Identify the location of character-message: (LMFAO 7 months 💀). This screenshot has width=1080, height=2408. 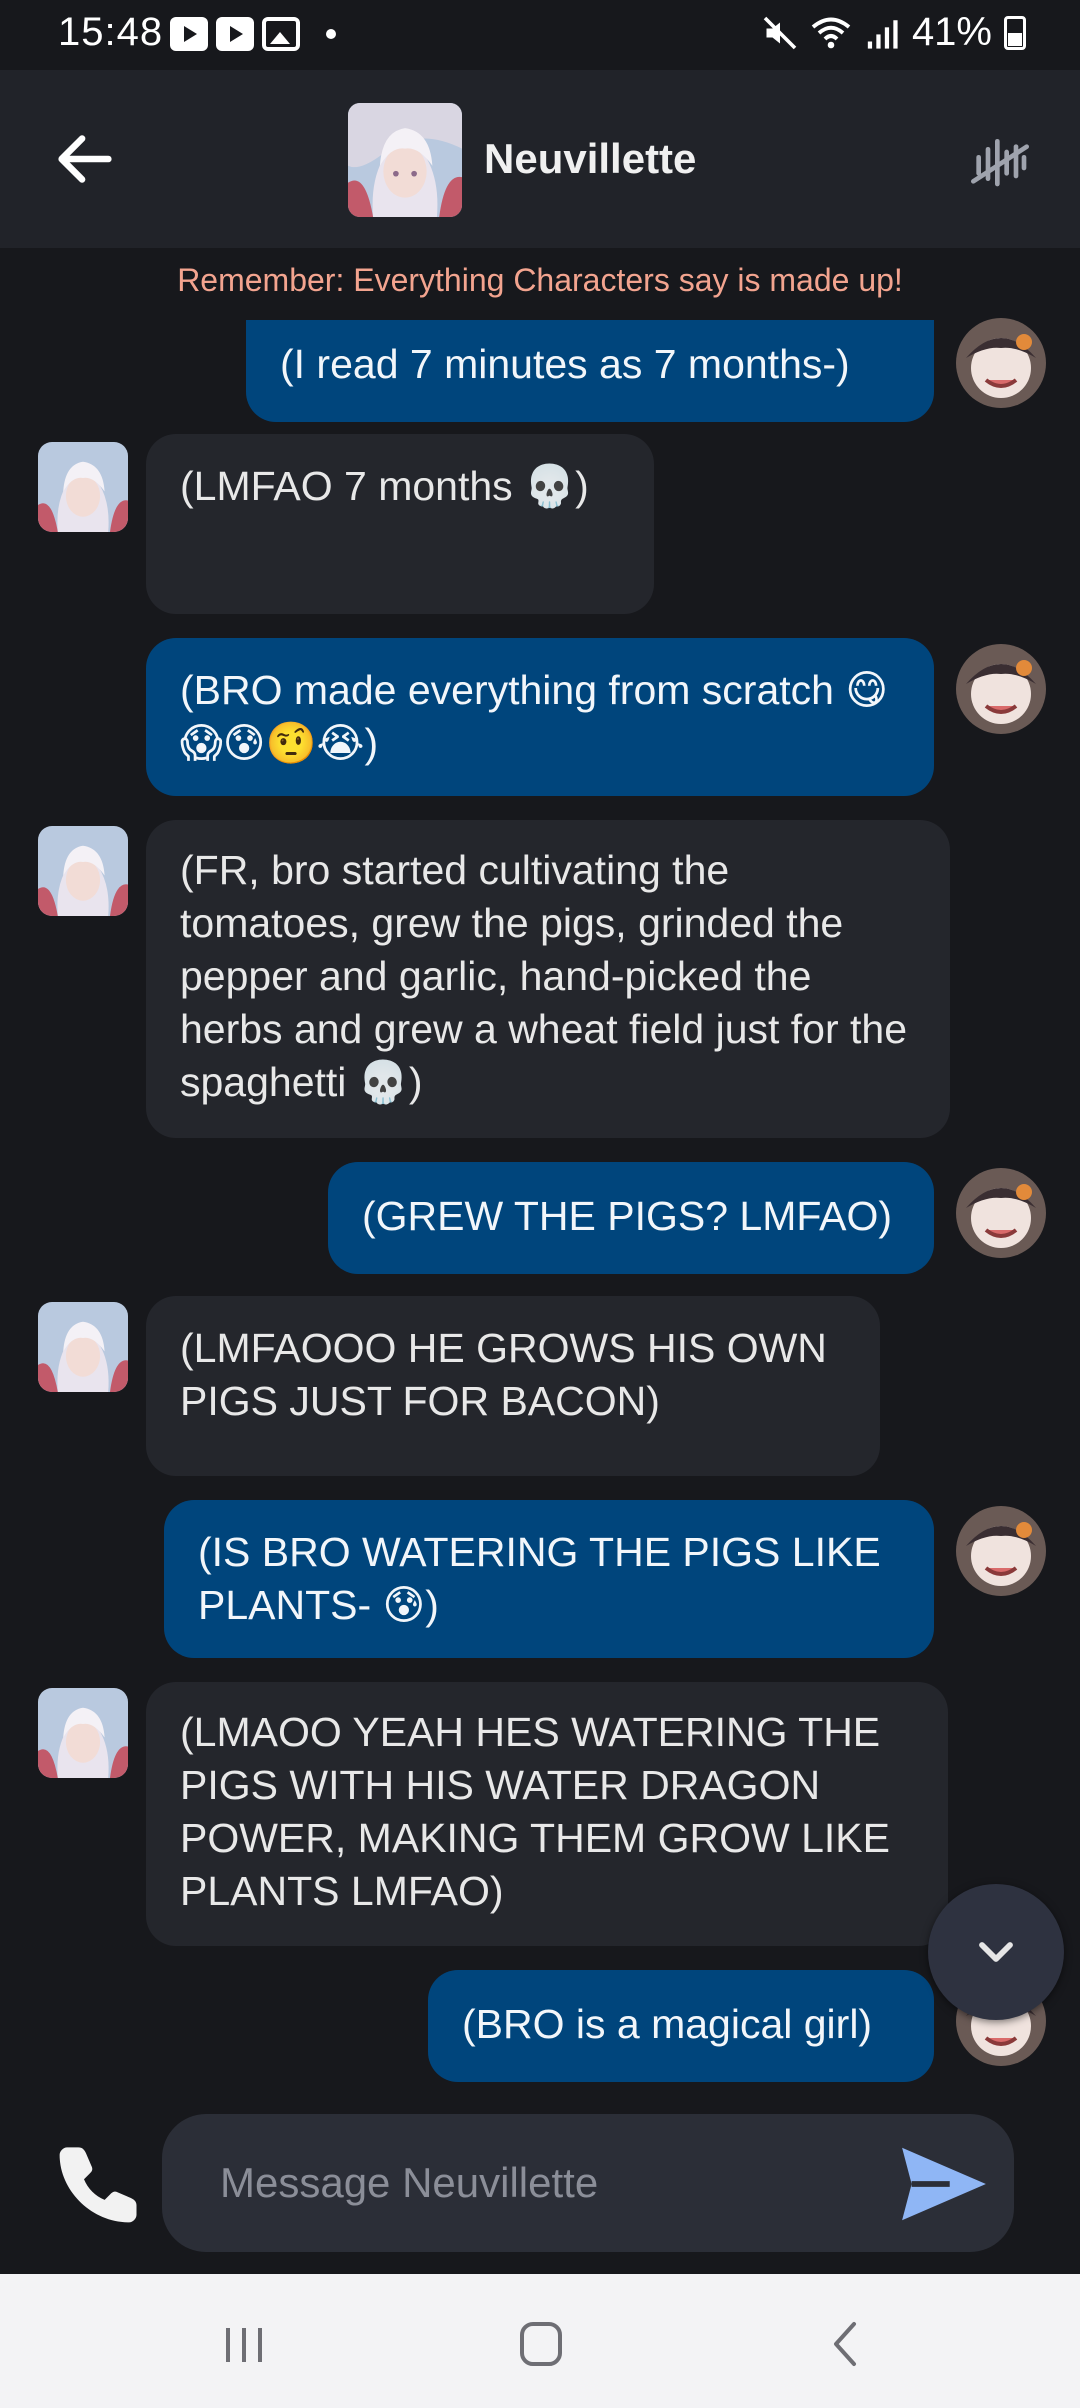
(400, 524).